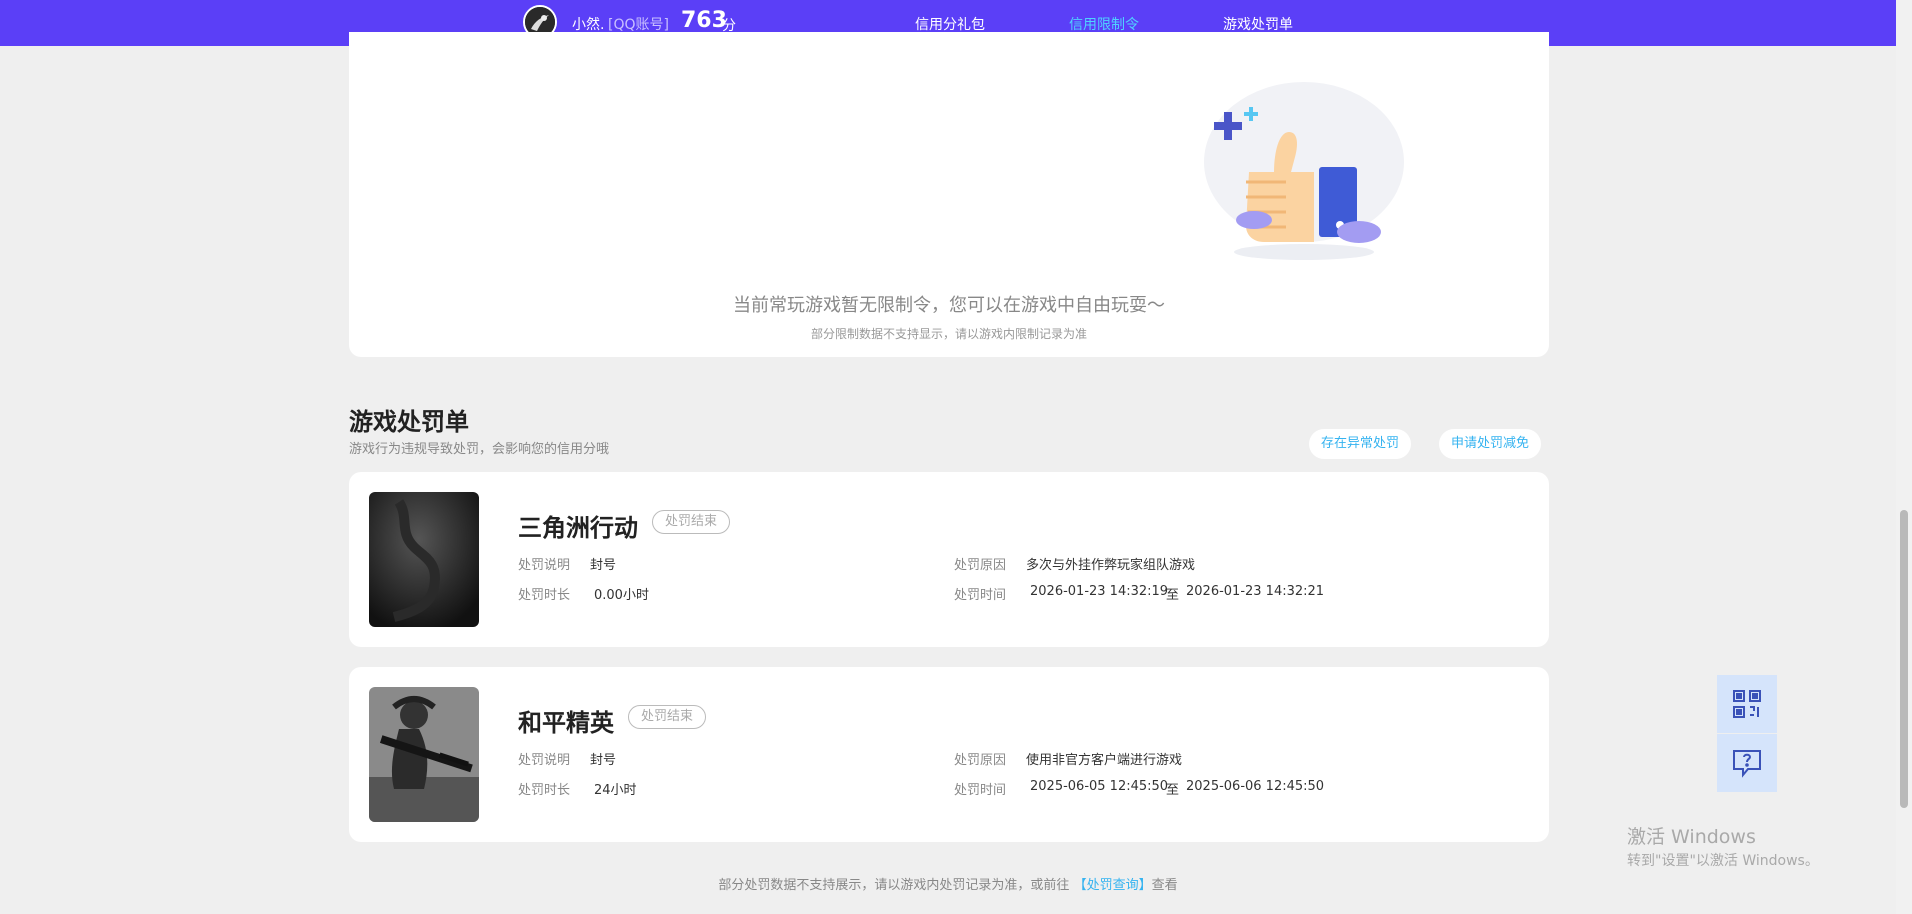  Describe the element at coordinates (621, 595) in the screenshot. I see `duration-value: 0.00小时` at that location.